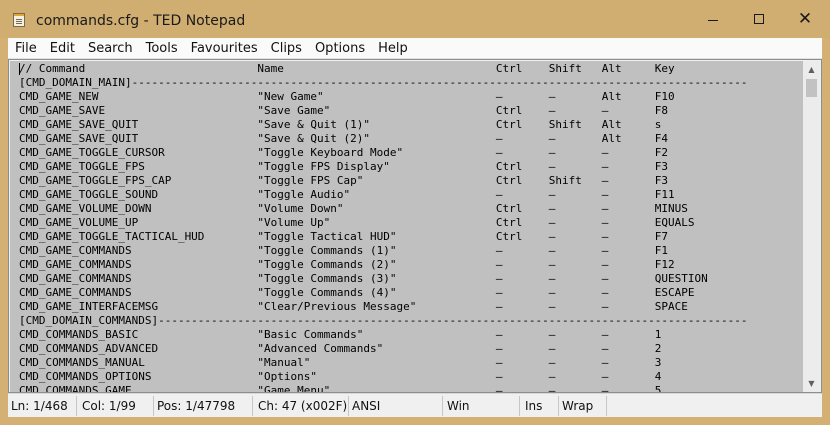 The height and width of the screenshot is (425, 830). I want to click on minimize-button, so click(713, 19).